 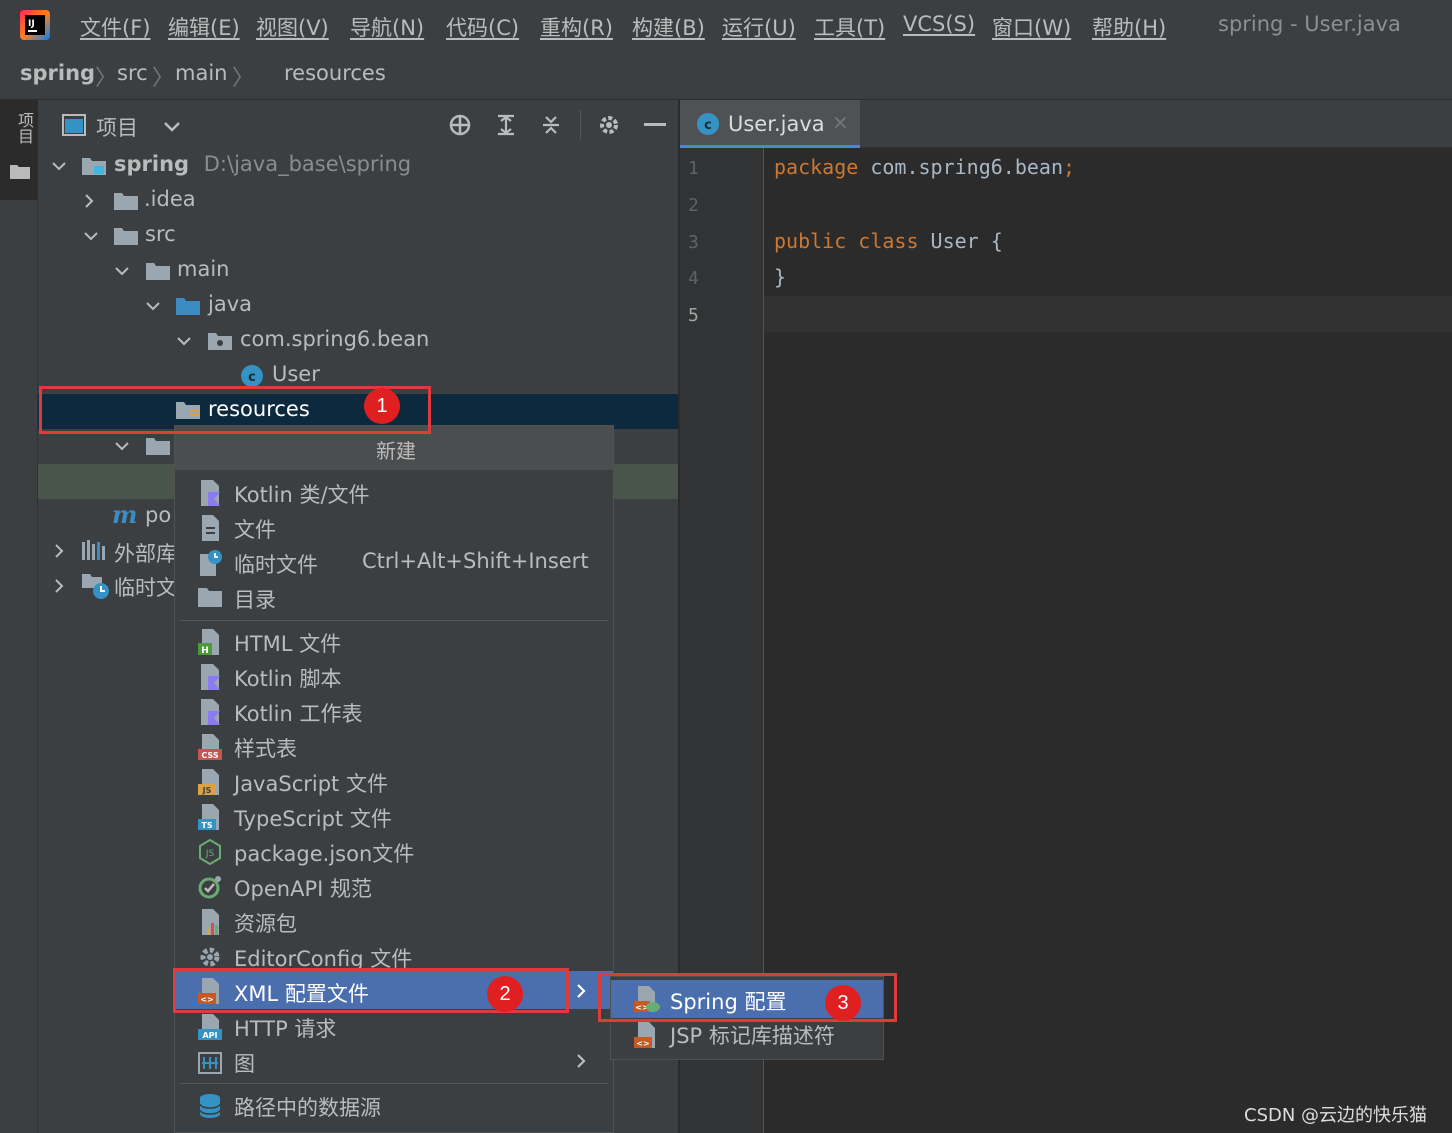 What do you see at coordinates (334, 344) in the screenshot?
I see `tree-node-package: com.spring6.bean` at bounding box center [334, 344].